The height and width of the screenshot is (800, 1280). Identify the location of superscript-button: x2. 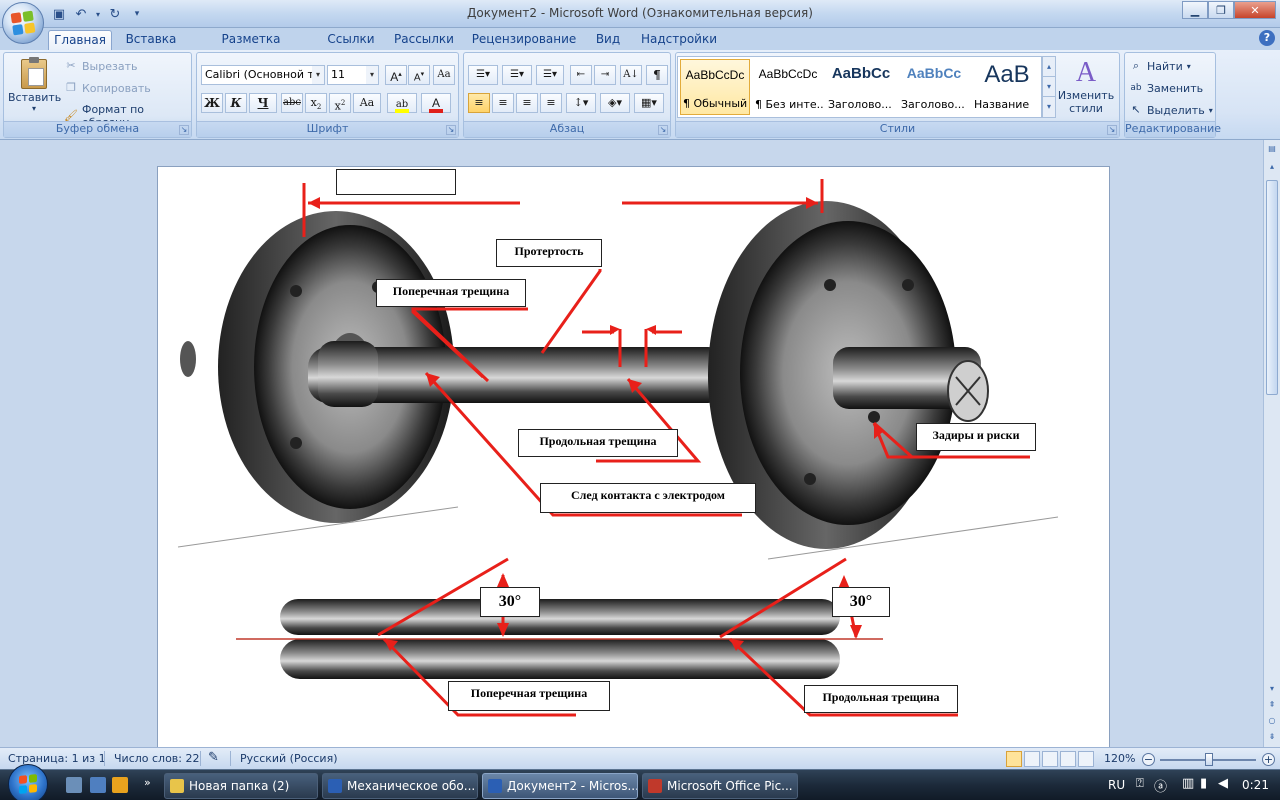
(340, 103).